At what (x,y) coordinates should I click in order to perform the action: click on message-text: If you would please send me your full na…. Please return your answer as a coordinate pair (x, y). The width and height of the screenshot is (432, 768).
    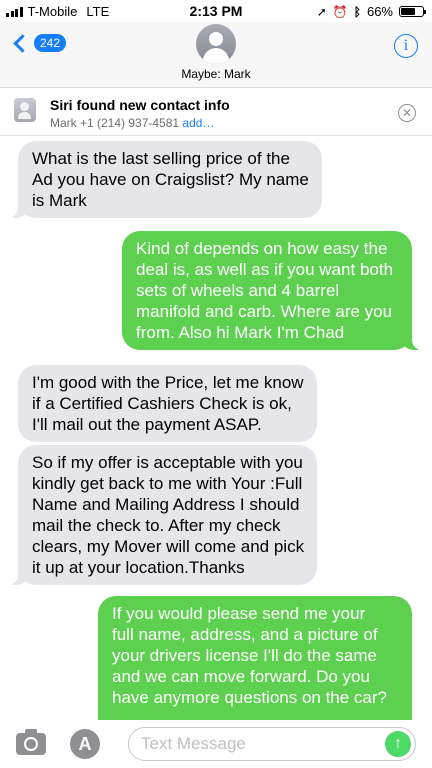
    Looking at the image, I should click on (250, 655).